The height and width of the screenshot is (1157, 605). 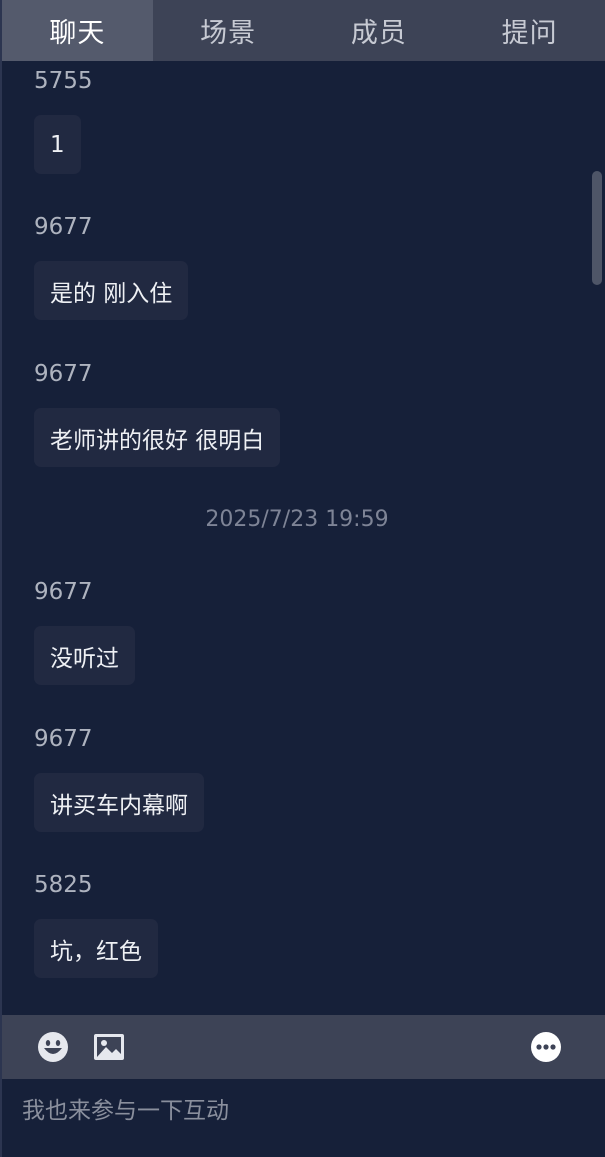 What do you see at coordinates (84, 655) in the screenshot?
I see `message-bubble: 没听过` at bounding box center [84, 655].